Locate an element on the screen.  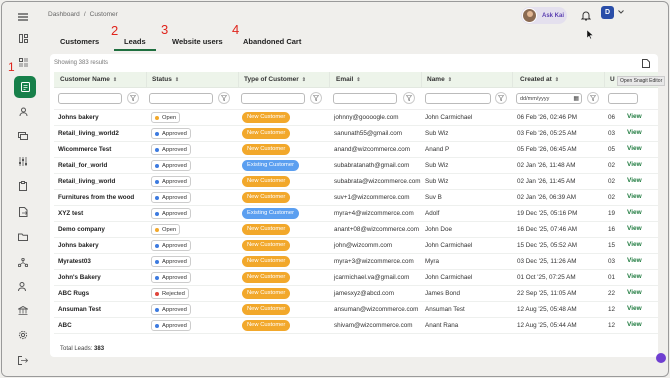
tab-abandoned-cart: Abandoned Cart is located at coordinates (272, 41).